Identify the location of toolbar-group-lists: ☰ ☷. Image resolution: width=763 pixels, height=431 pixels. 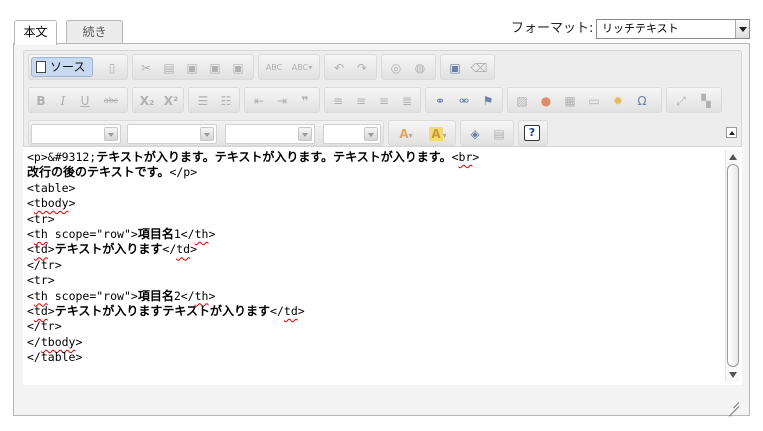
(214, 100).